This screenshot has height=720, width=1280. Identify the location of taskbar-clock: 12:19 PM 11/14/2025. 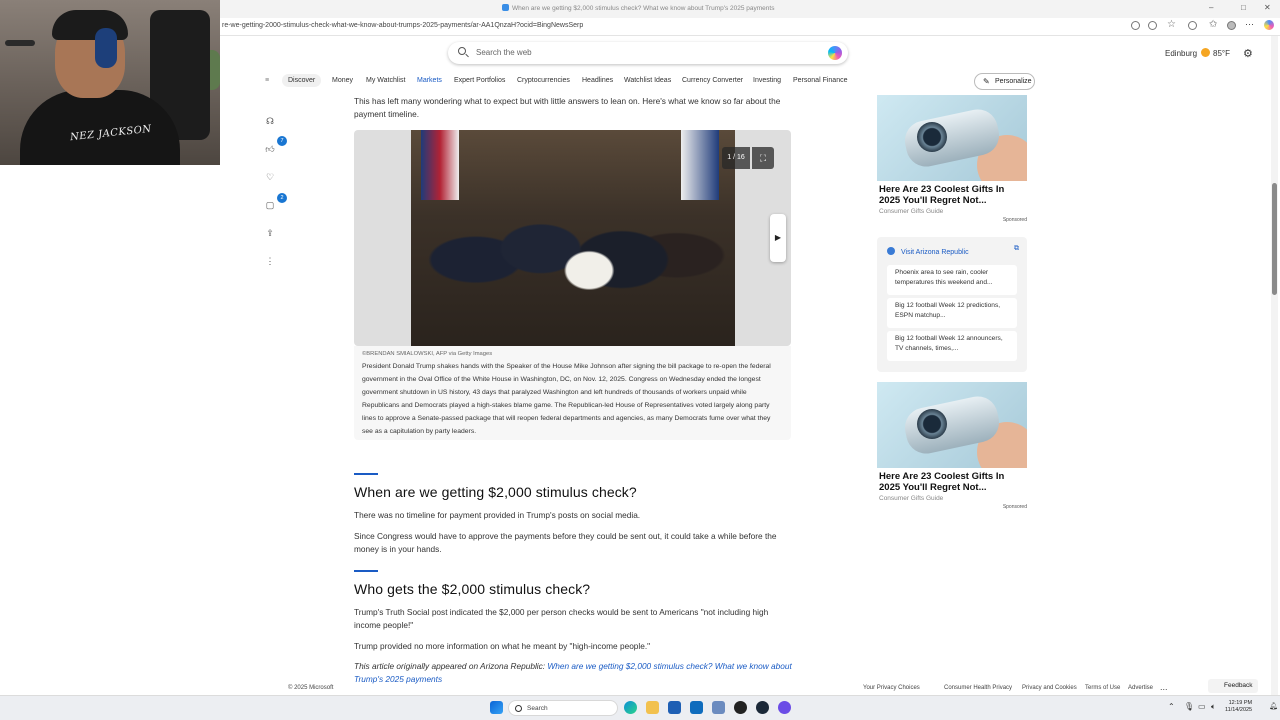
(1238, 707).